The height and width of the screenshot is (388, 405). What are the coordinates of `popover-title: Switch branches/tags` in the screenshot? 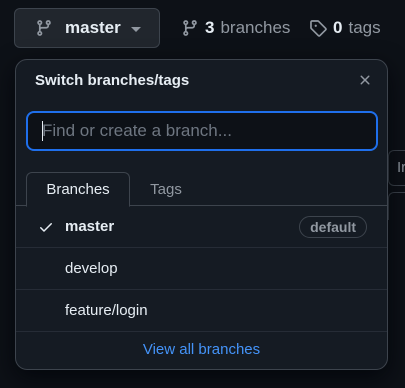 It's located at (112, 80).